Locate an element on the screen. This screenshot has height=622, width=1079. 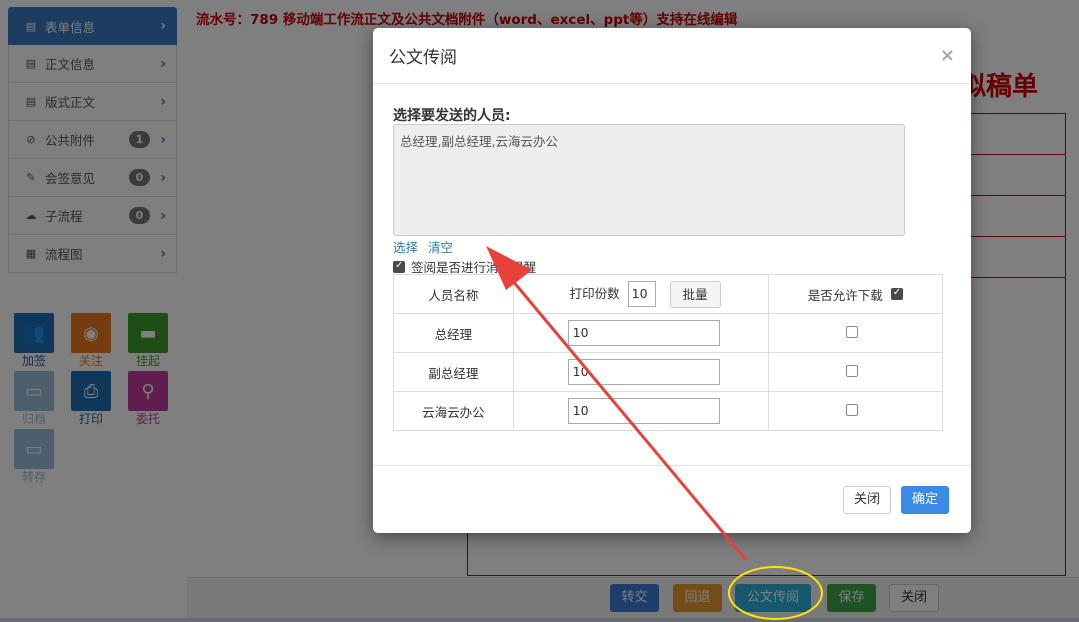
annotation-arrow is located at coordinates (617, 403).